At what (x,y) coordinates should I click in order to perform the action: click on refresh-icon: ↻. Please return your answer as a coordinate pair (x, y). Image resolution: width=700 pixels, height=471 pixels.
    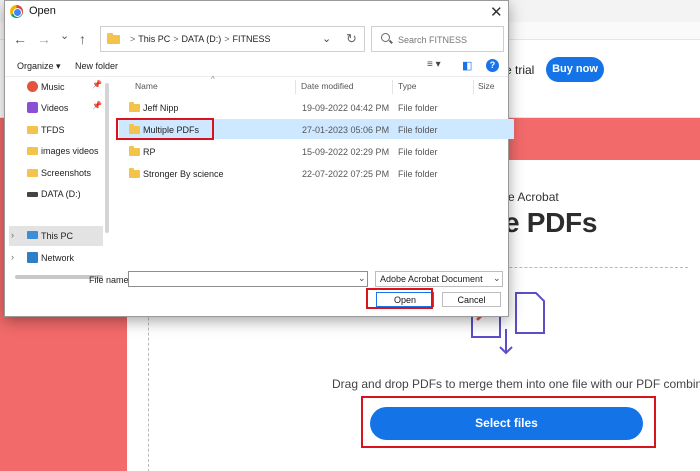
    Looking at the image, I should click on (351, 39).